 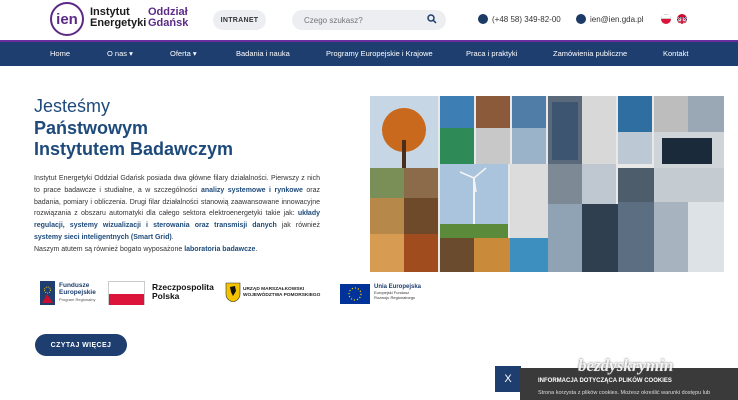 I want to click on eu-flag-icon, so click(x=355, y=294).